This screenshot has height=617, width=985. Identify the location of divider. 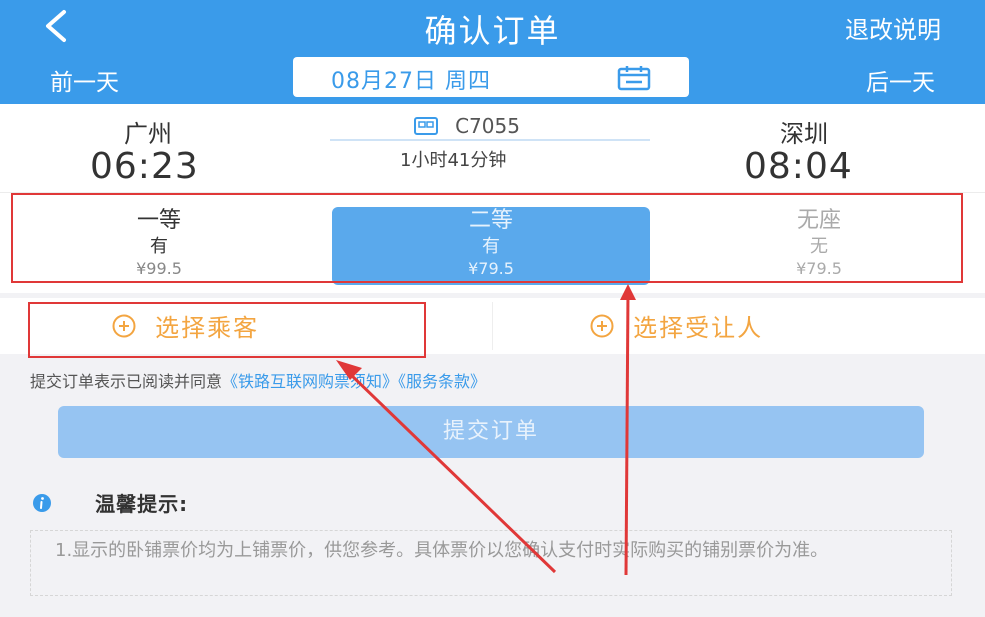
(492, 326).